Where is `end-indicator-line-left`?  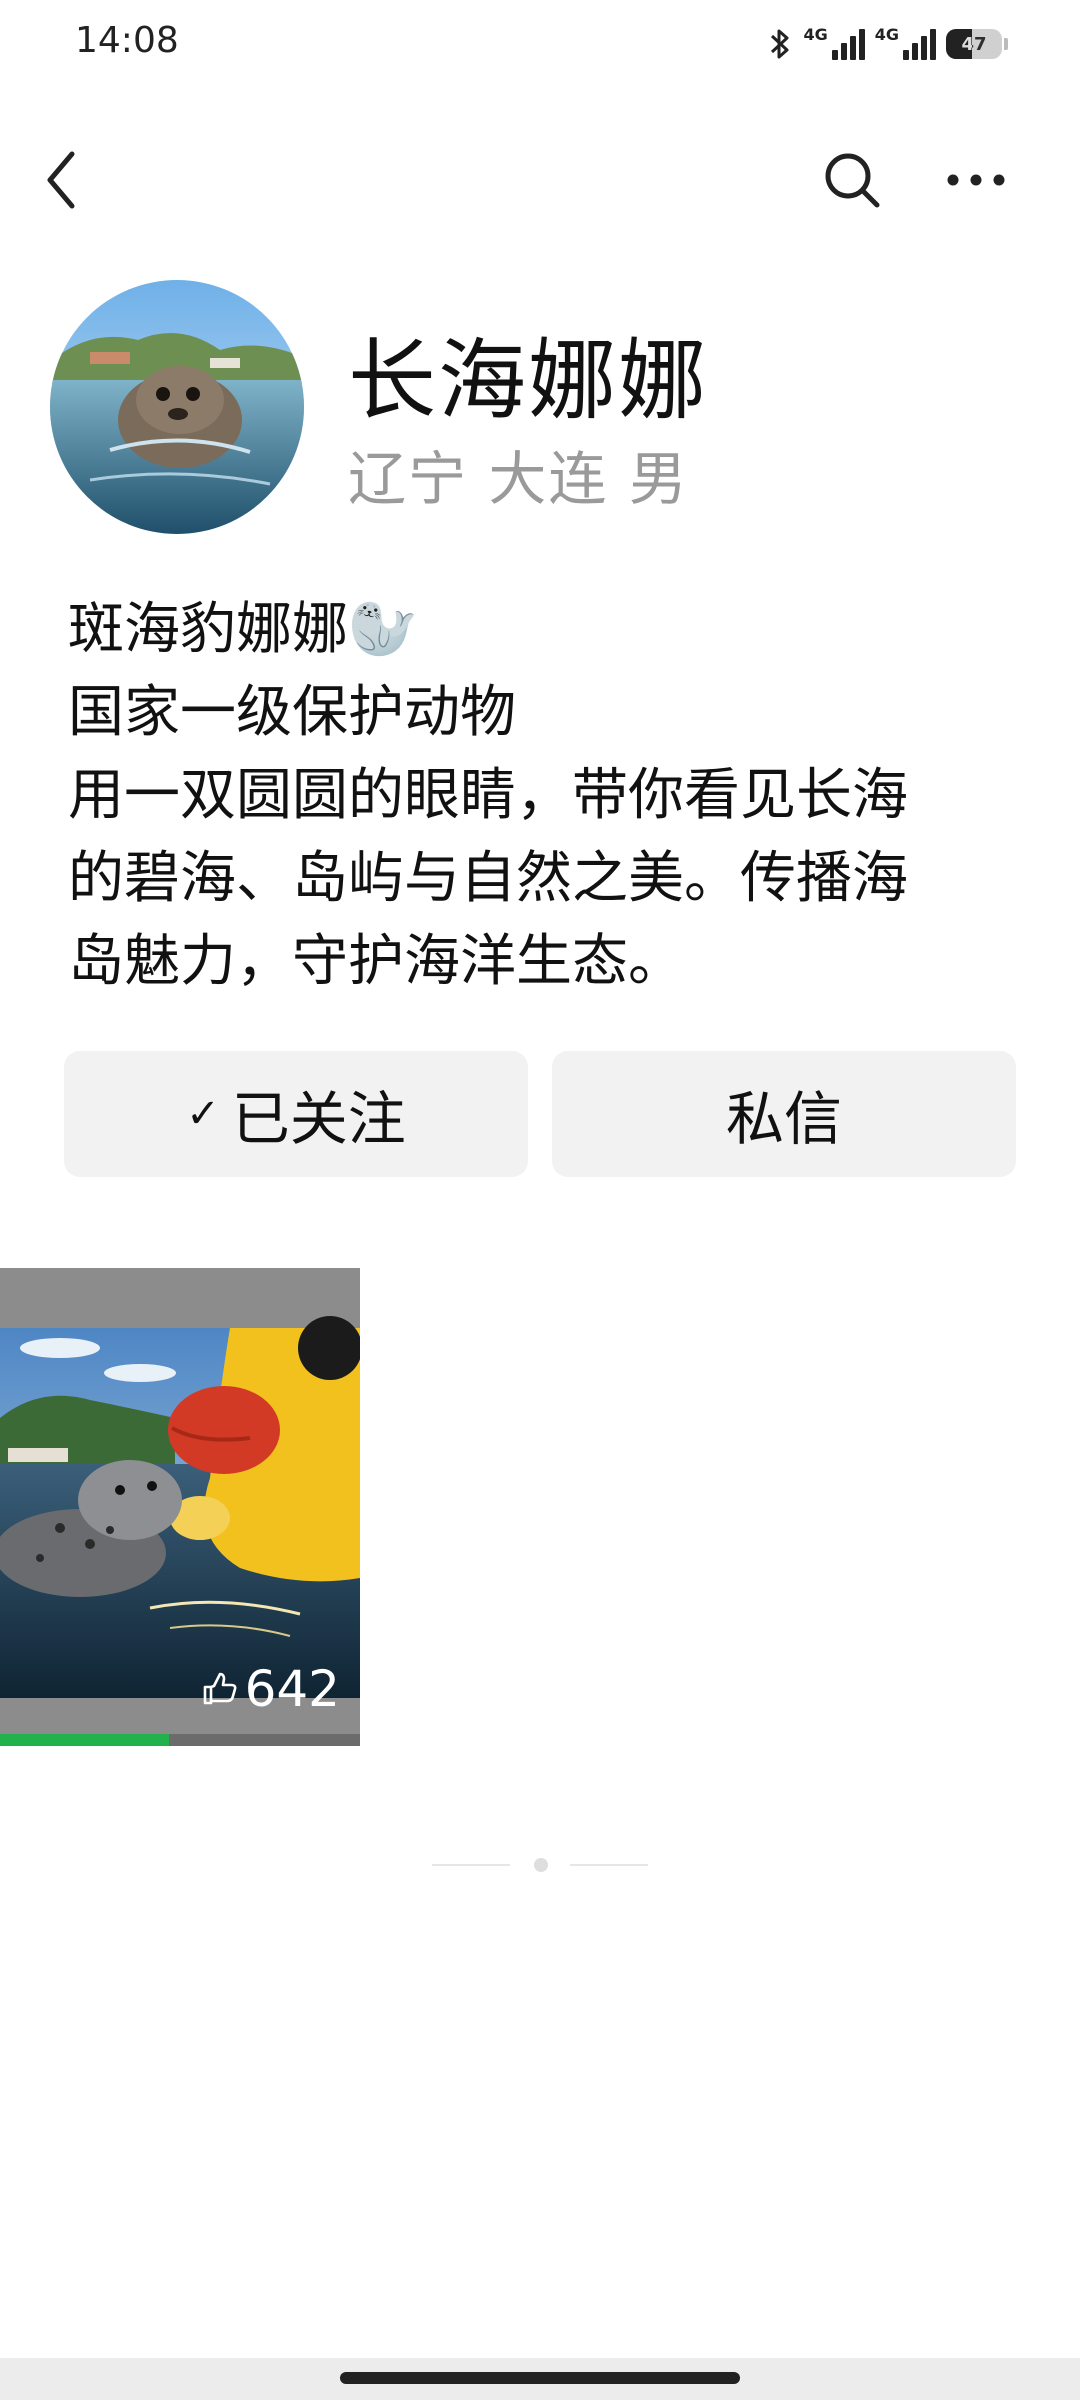
end-indicator-line-left is located at coordinates (471, 1865).